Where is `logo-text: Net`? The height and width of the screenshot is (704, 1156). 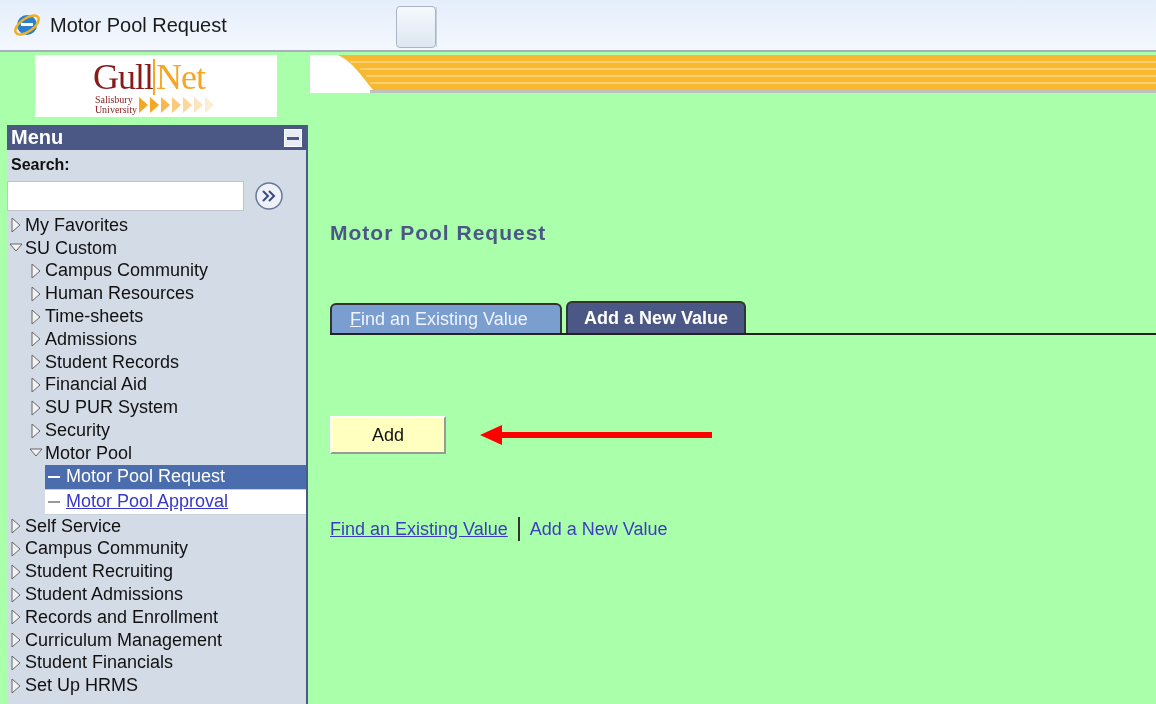
logo-text: Net is located at coordinates (178, 77).